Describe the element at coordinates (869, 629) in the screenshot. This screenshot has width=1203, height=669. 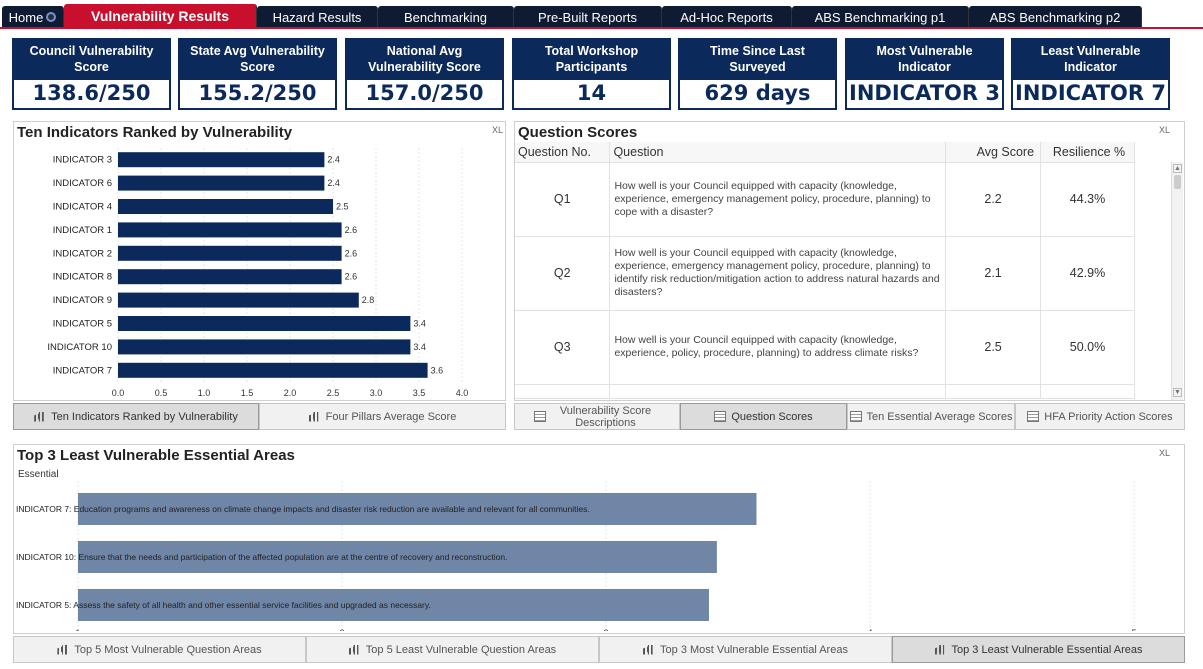
I see `x-tick-label: 4` at that location.